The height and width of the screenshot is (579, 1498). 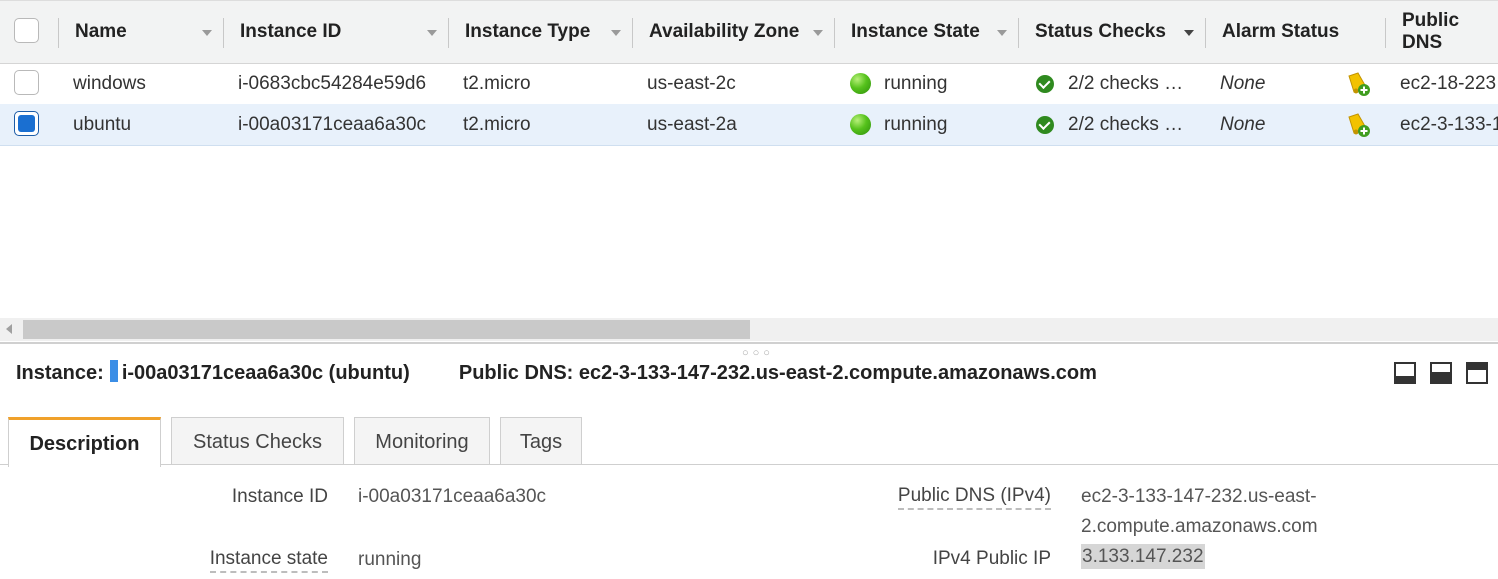 I want to click on resize-grip-icon: ○○○, so click(x=758, y=353).